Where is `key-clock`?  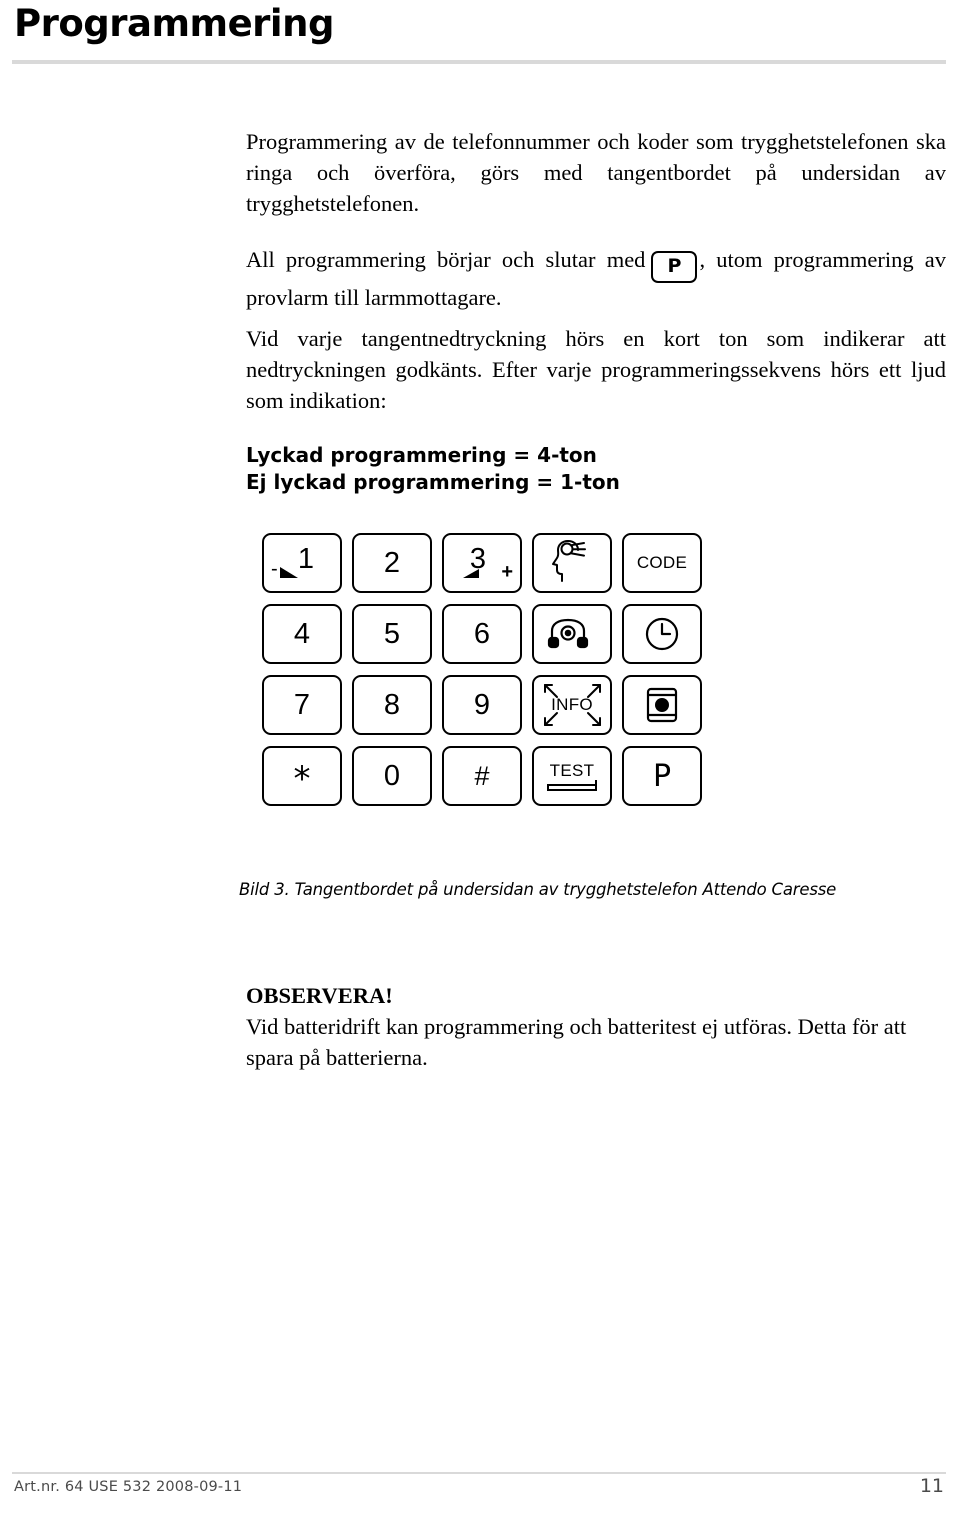 key-clock is located at coordinates (662, 634).